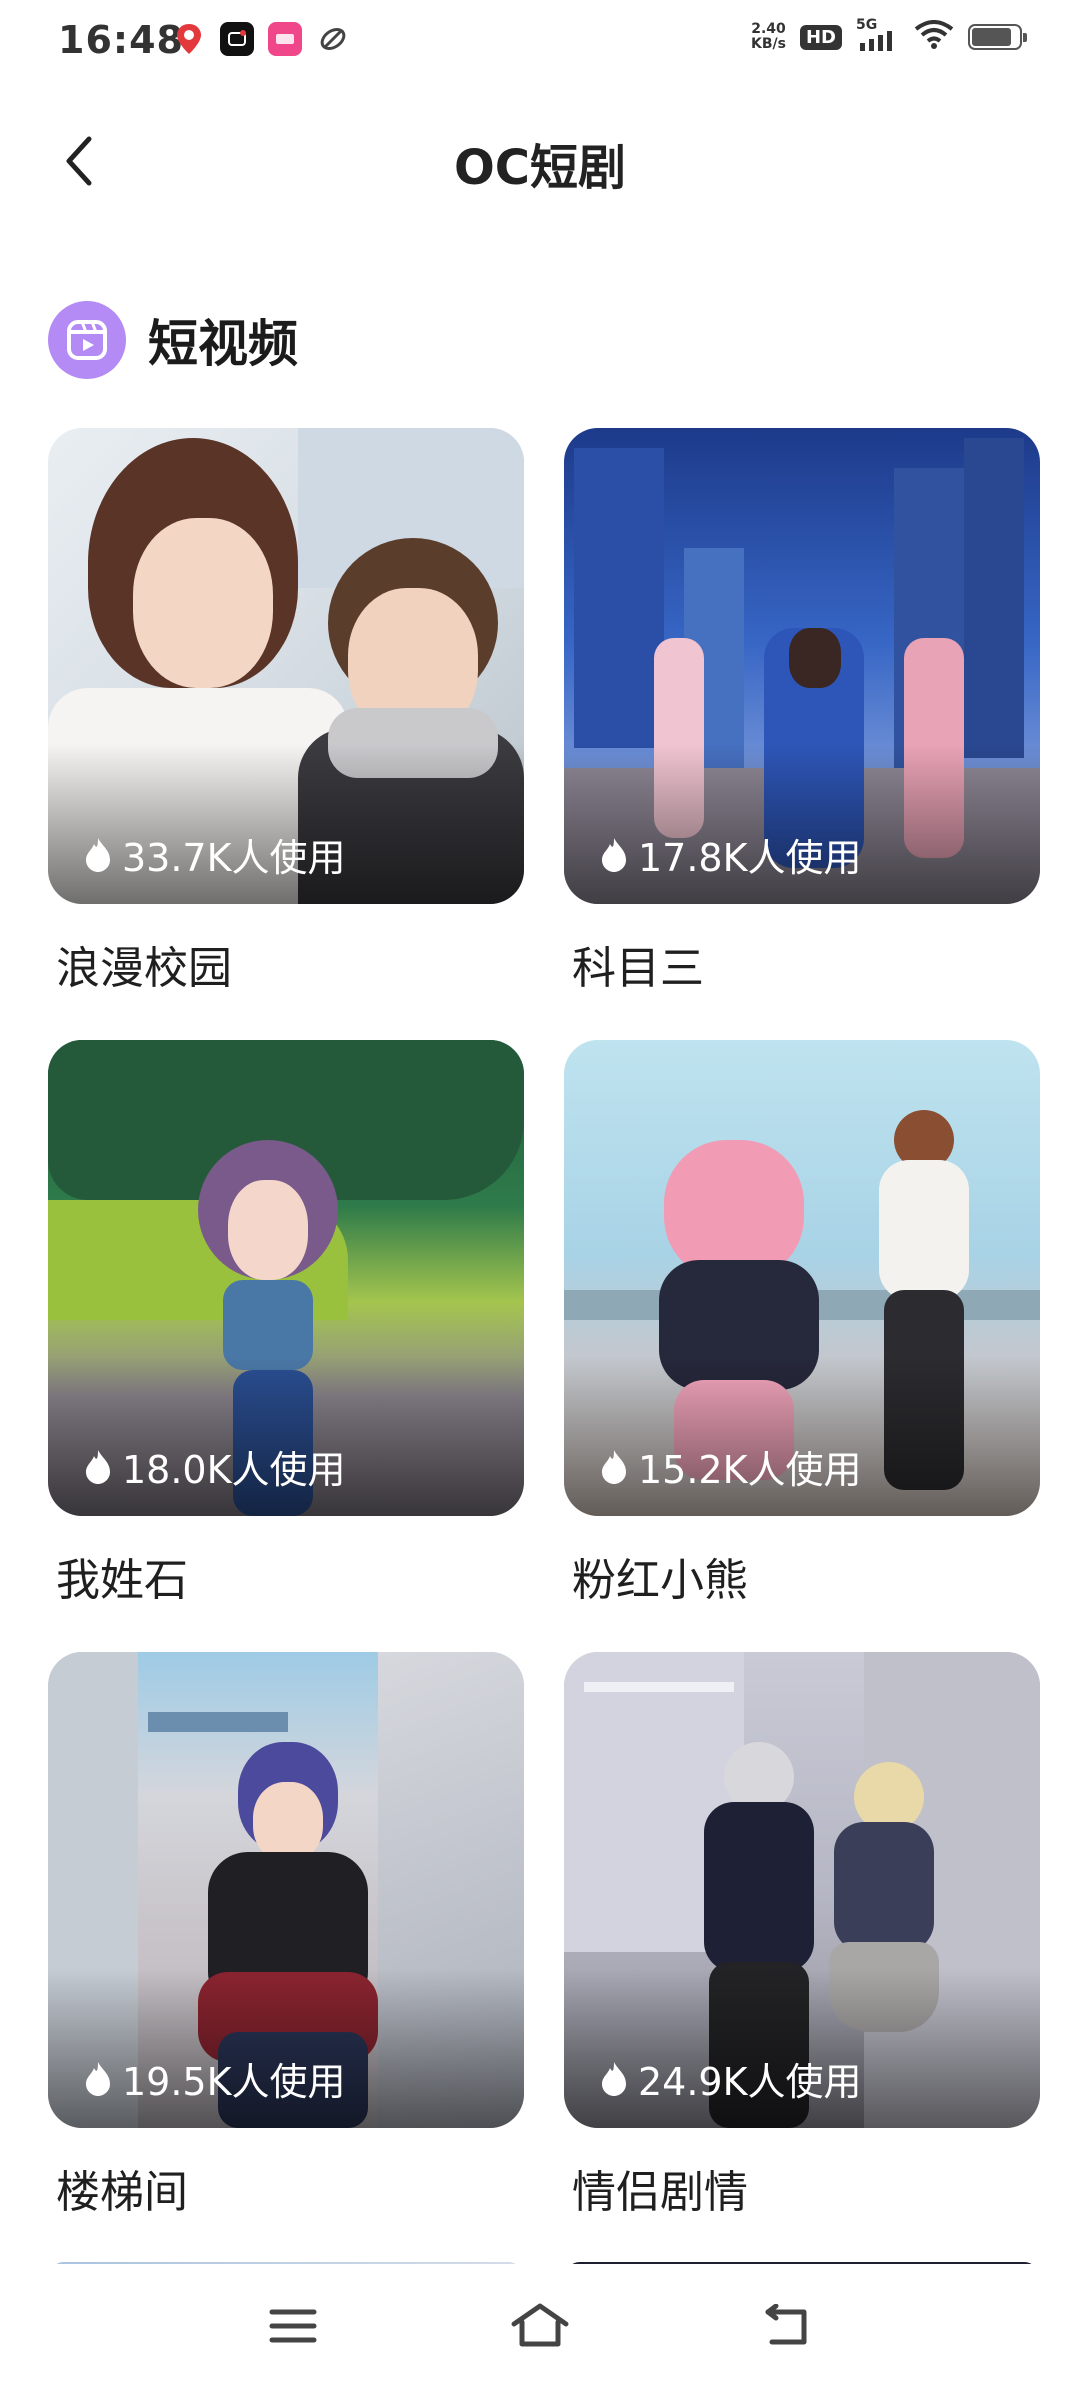 This screenshot has height=2388, width=1080. I want to click on usage-count: 17.8K人使用, so click(730, 854).